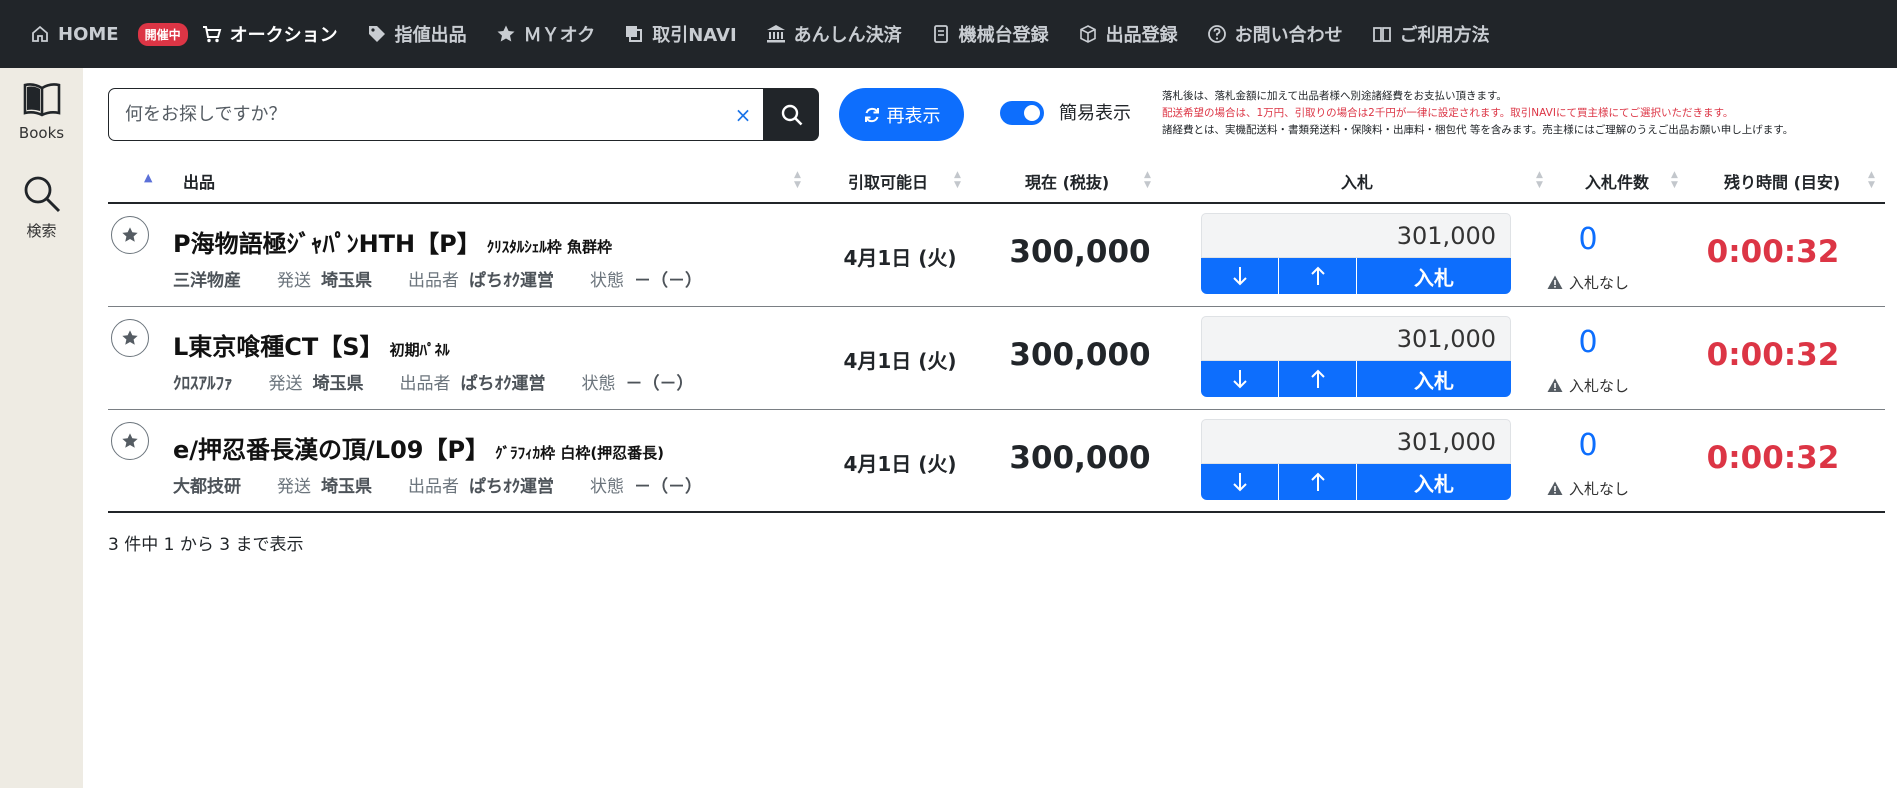  I want to click on clear-search-button: ×, so click(743, 115).